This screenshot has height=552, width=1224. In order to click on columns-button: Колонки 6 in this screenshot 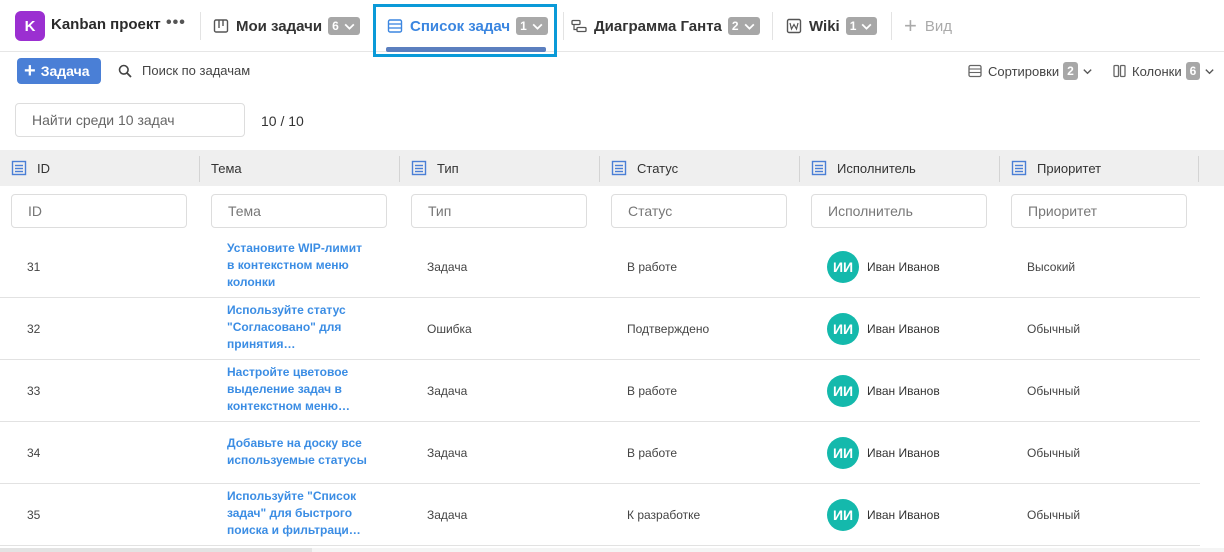, I will do `click(1164, 71)`.